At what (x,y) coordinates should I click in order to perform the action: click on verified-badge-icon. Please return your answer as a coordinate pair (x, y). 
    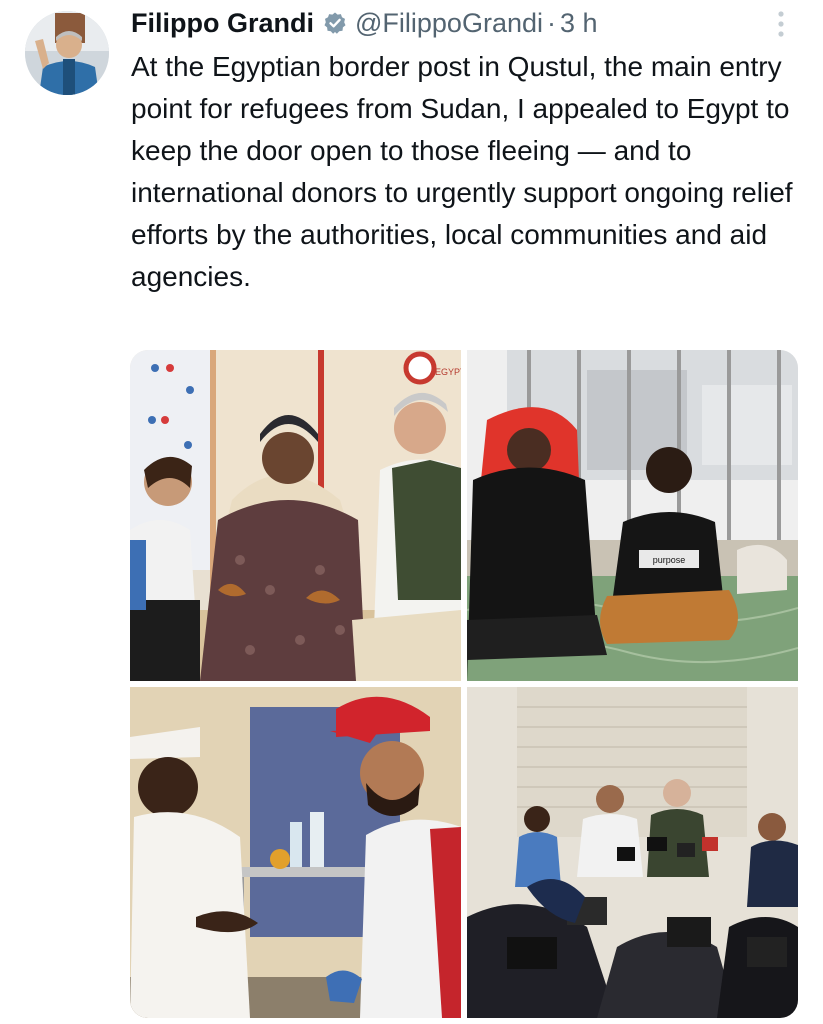
    Looking at the image, I should click on (335, 23).